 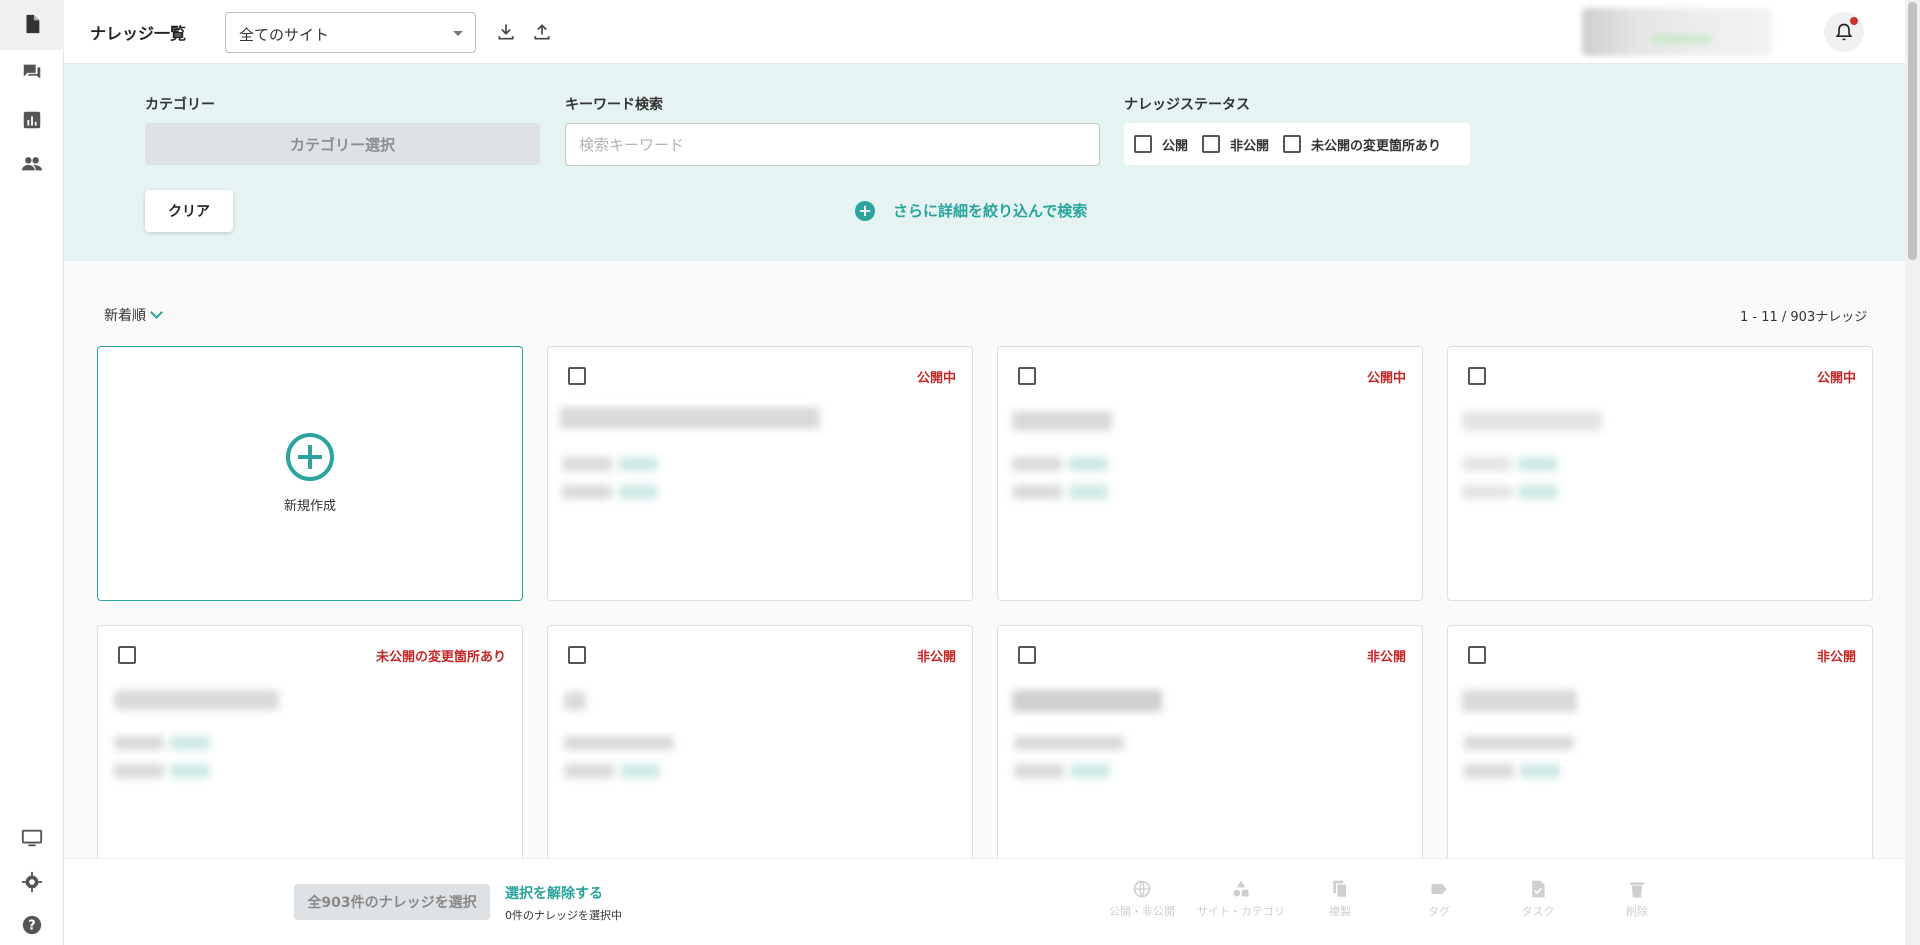 I want to click on new-knowledge-card: 新規作成, so click(x=310, y=473).